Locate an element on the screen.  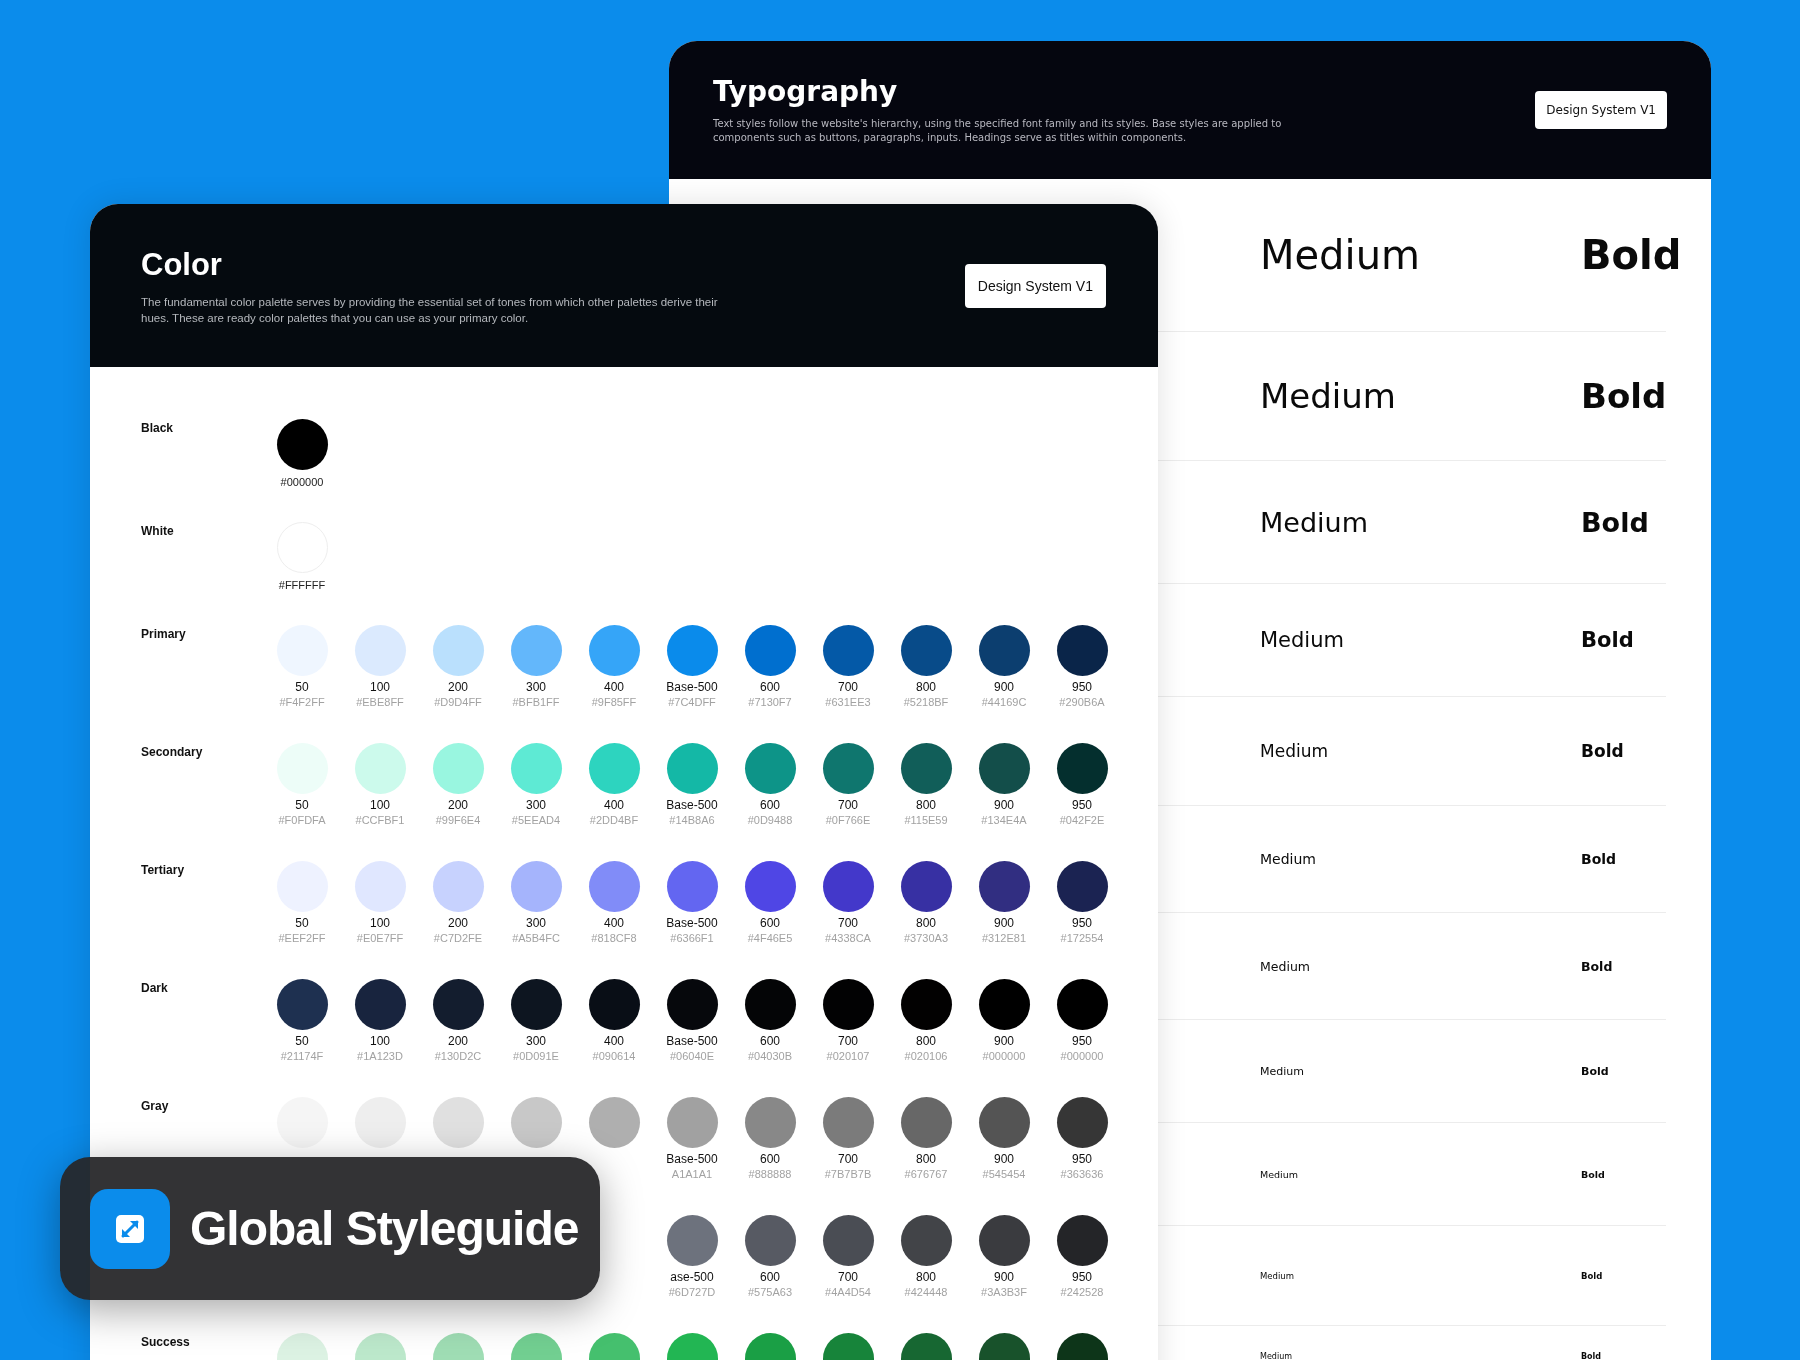
hex-code: #BFB1FF is located at coordinates (536, 702).